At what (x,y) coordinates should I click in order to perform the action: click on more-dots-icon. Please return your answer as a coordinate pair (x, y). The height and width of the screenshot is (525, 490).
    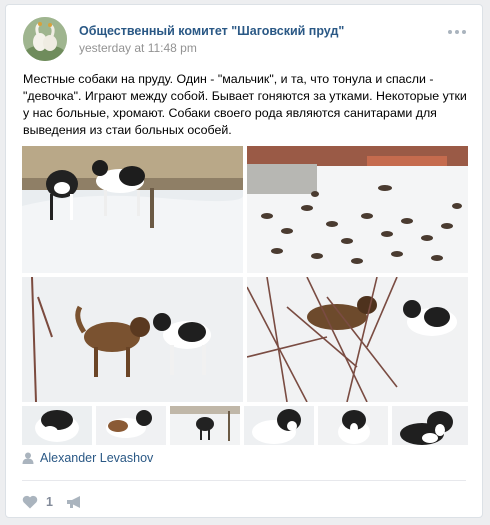
    Looking at the image, I should click on (458, 32).